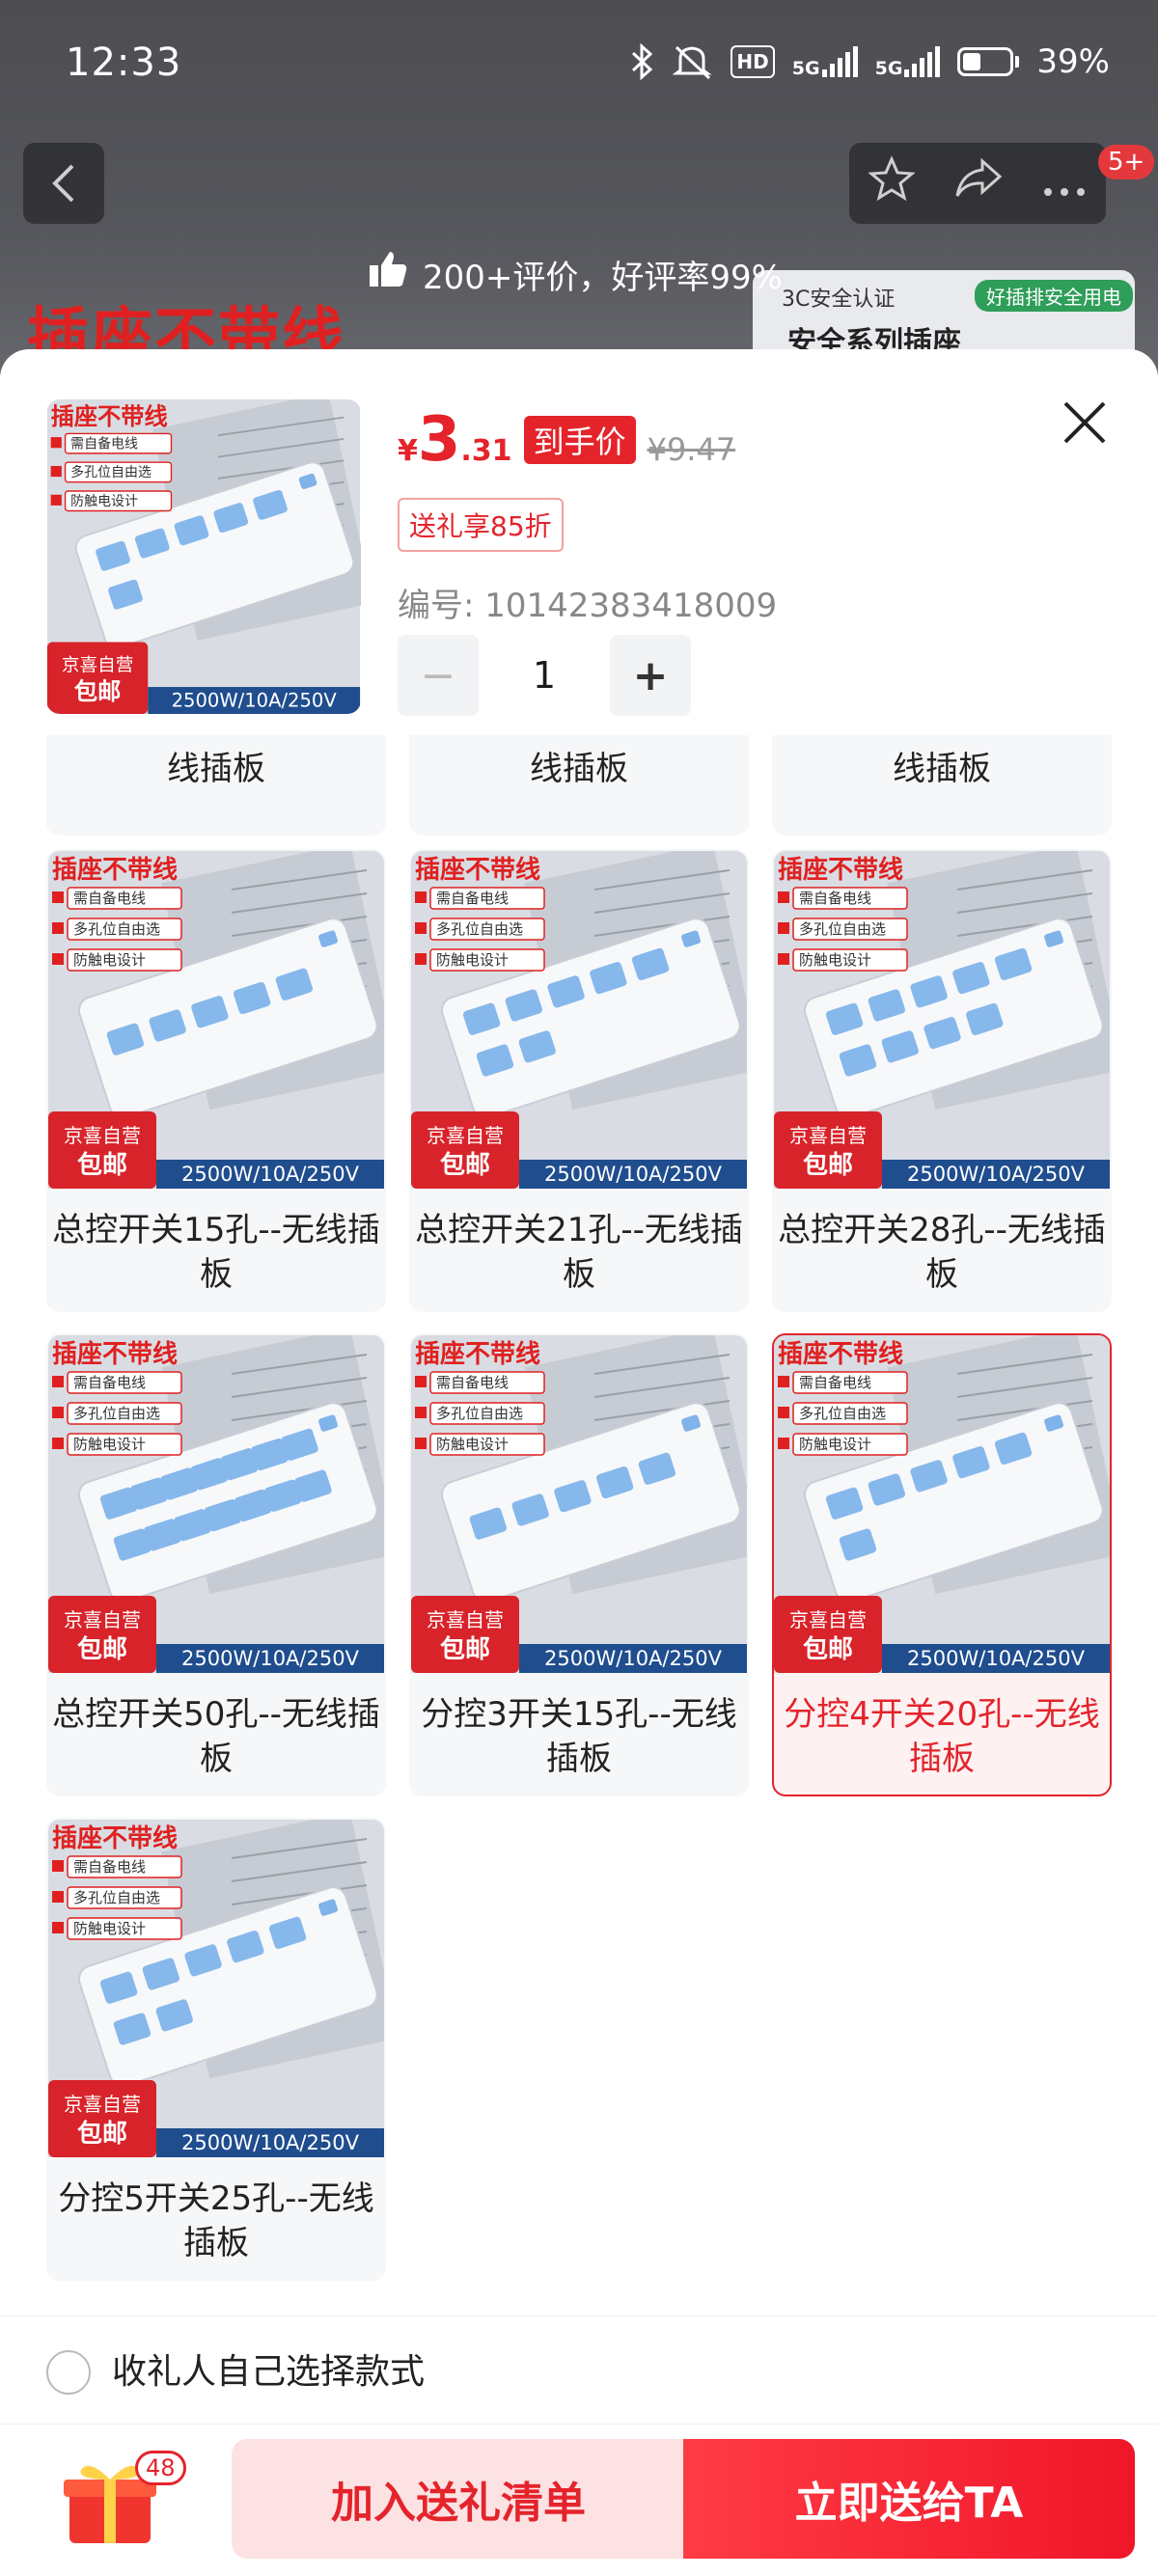  What do you see at coordinates (1126, 162) in the screenshot?
I see `notification-badge: 5+` at bounding box center [1126, 162].